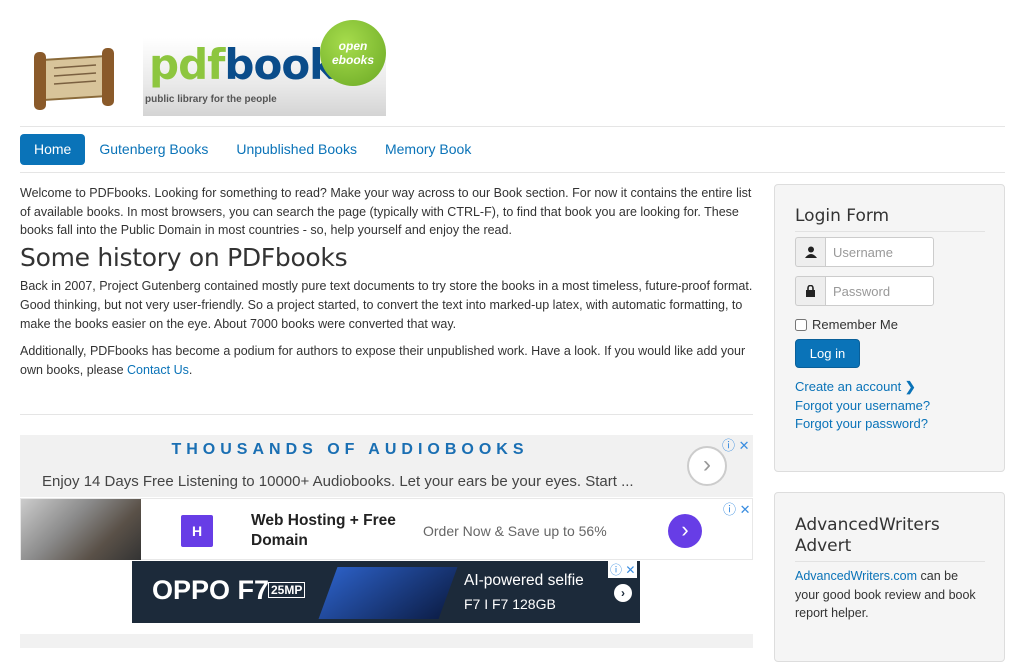 This screenshot has width=1024, height=662. What do you see at coordinates (158, 370) in the screenshot?
I see `contact-us-link: Contact Us` at bounding box center [158, 370].